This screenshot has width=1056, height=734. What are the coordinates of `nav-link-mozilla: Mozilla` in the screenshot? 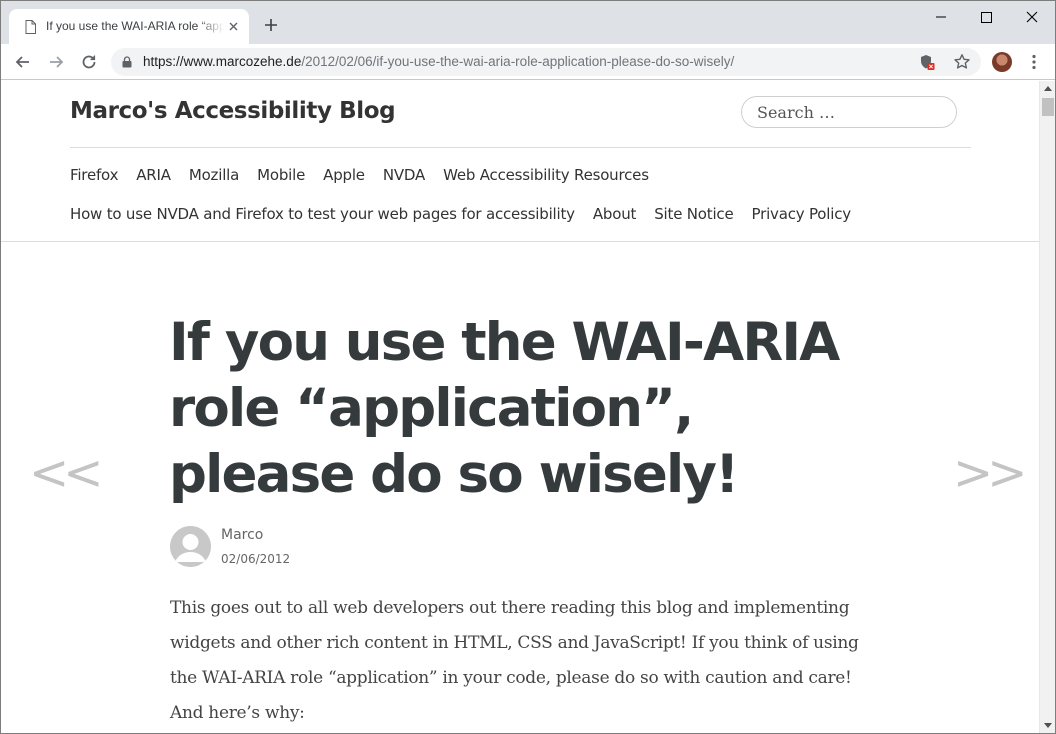 It's located at (214, 175).